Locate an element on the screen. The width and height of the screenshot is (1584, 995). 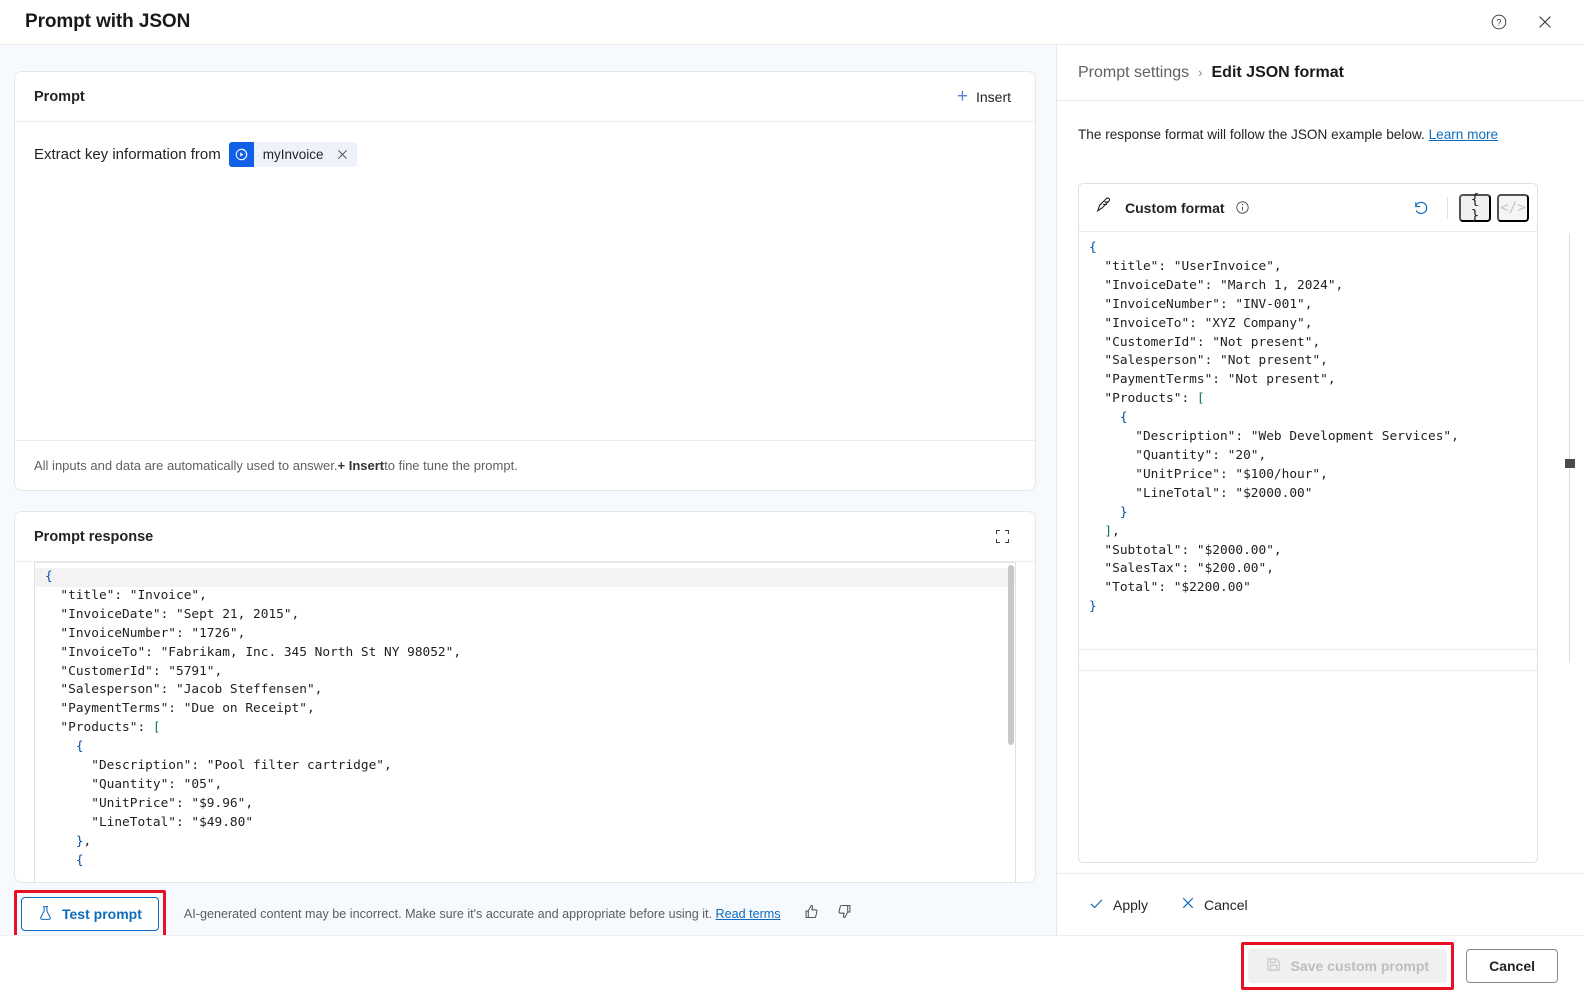
prompt-card-title: Prompt is located at coordinates (59, 96).